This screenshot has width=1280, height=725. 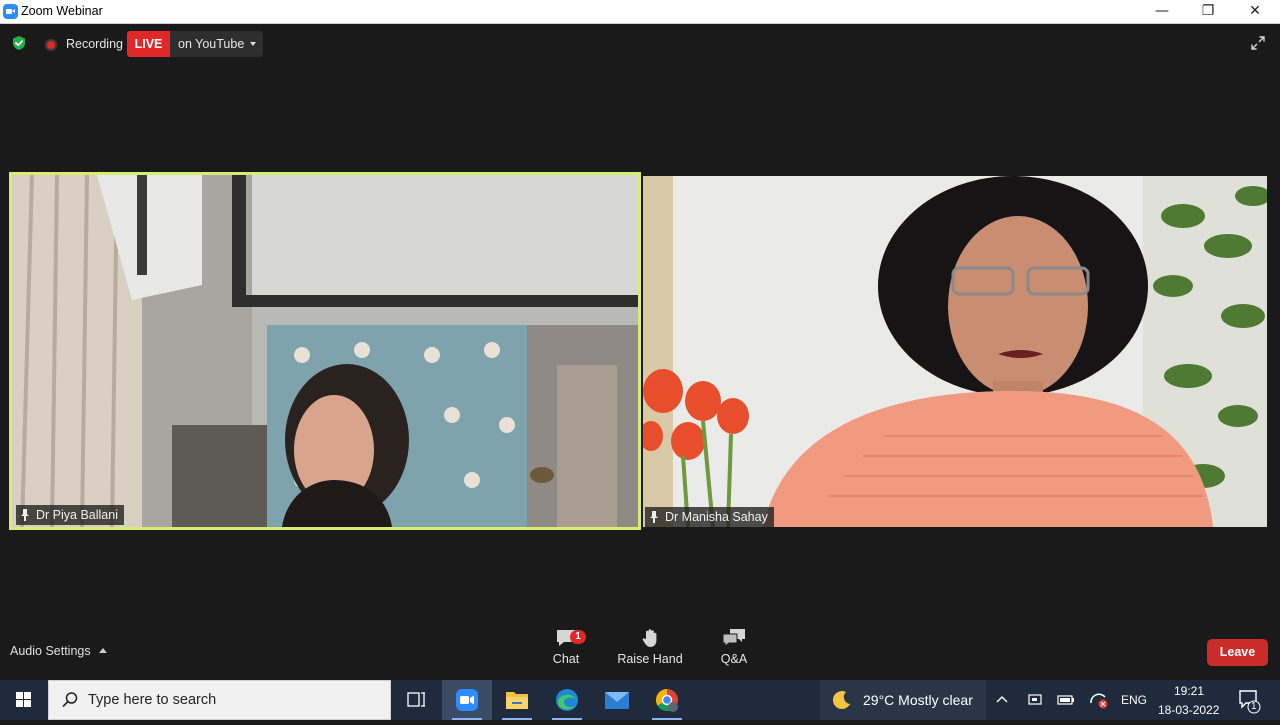 I want to click on window-title: Zoom Webinar, so click(x=62, y=11).